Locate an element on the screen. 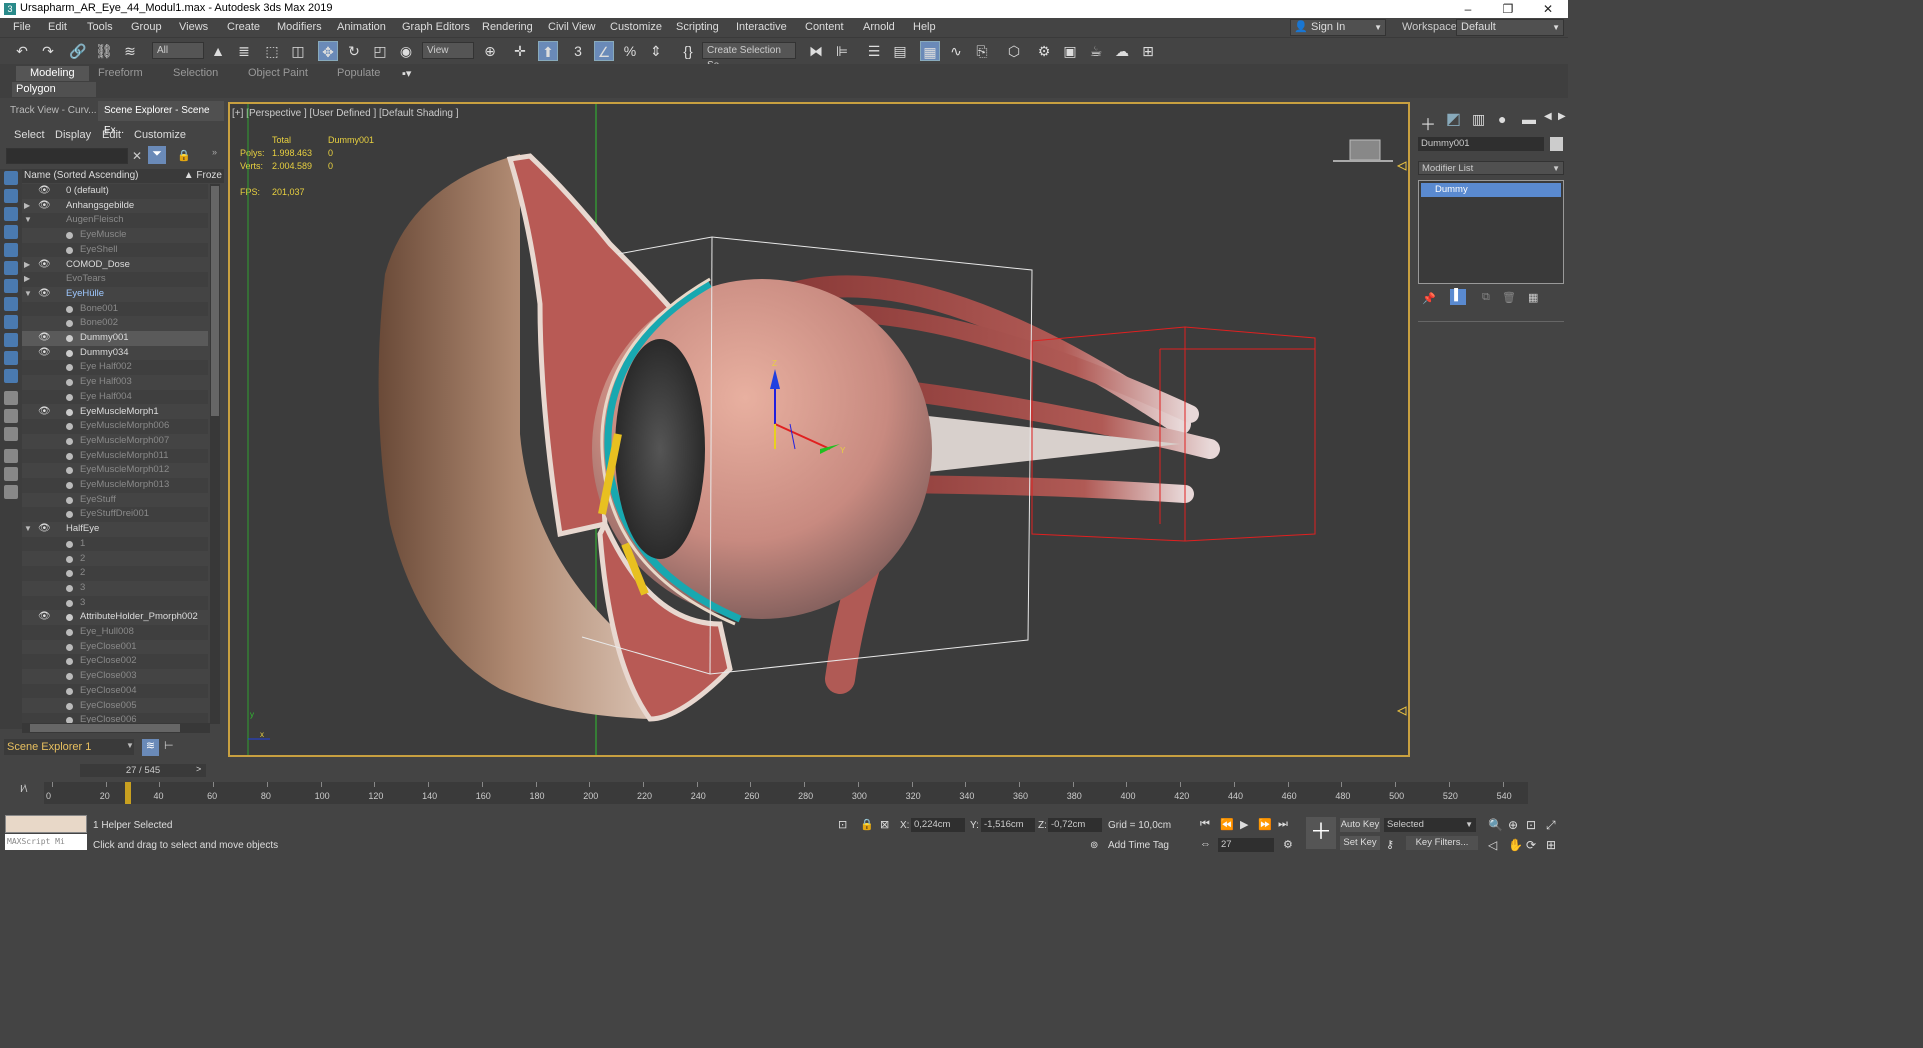 The width and height of the screenshot is (1923, 1048). tree-row: EyeStuffDrei001 is located at coordinates (115, 515).